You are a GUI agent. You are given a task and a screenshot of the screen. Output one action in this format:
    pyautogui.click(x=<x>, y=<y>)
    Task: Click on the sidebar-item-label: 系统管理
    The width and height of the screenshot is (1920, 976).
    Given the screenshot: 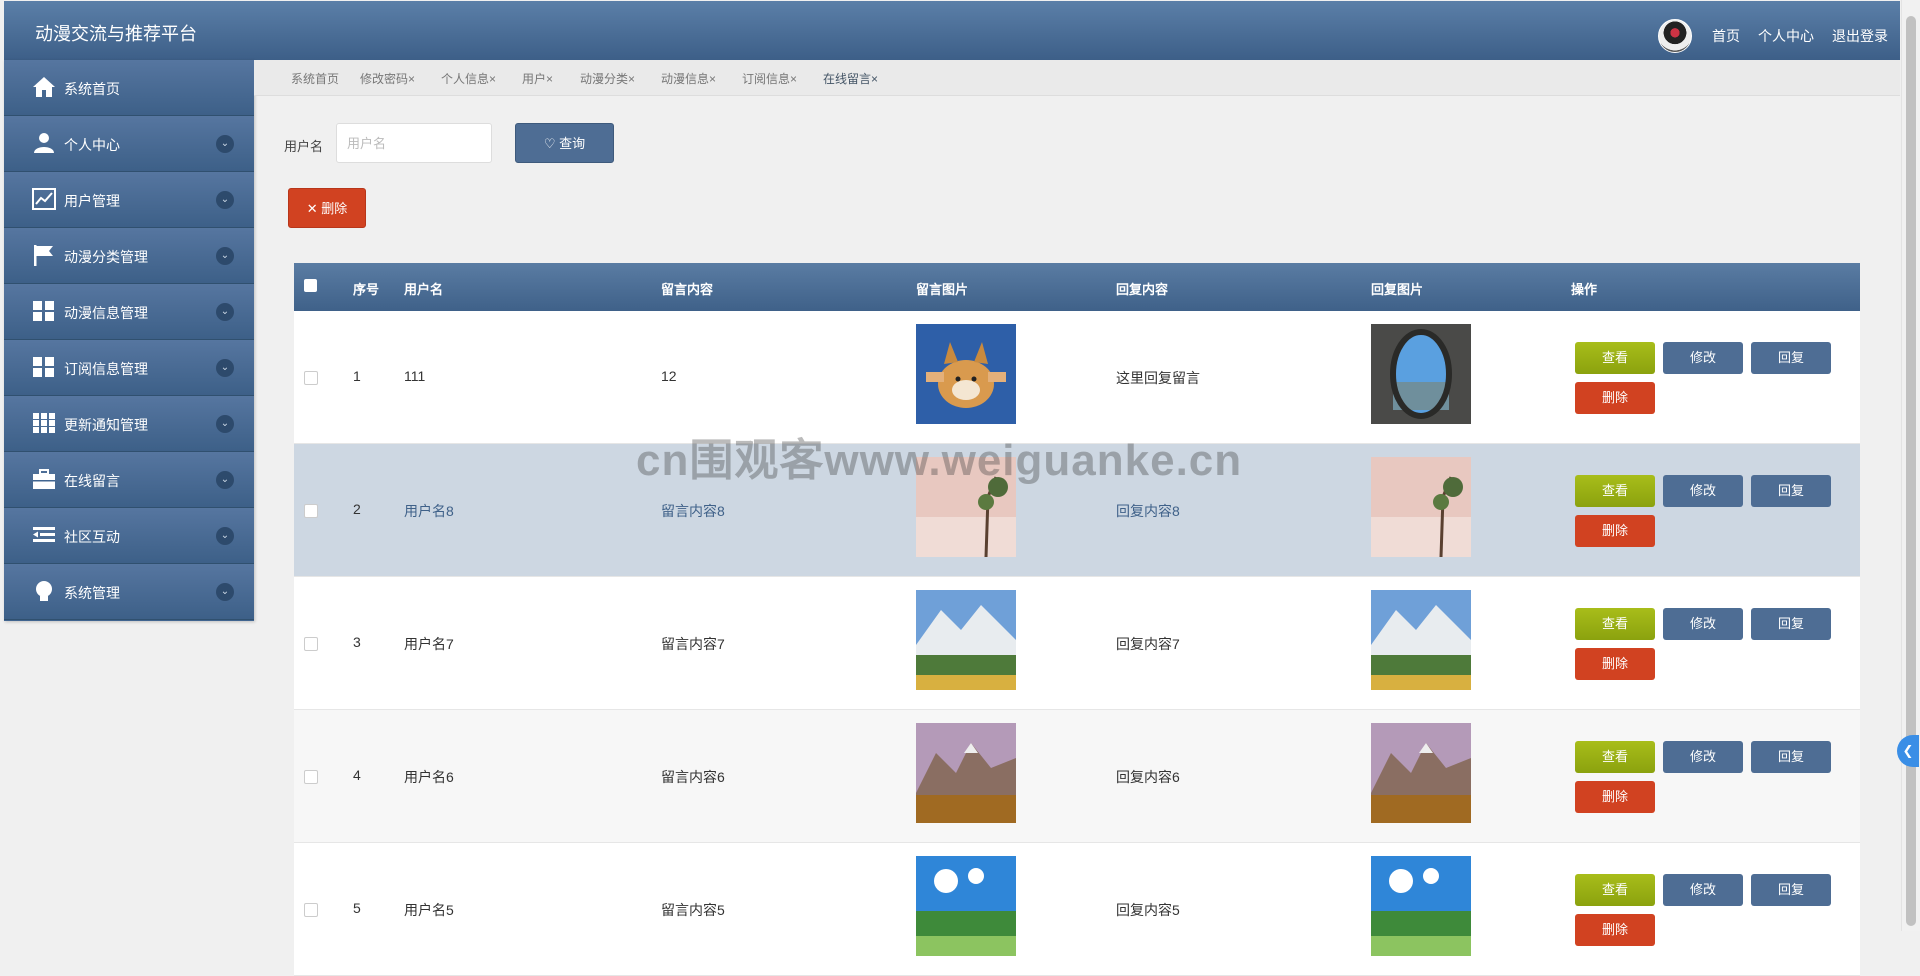 What is the action you would take?
    pyautogui.click(x=92, y=593)
    